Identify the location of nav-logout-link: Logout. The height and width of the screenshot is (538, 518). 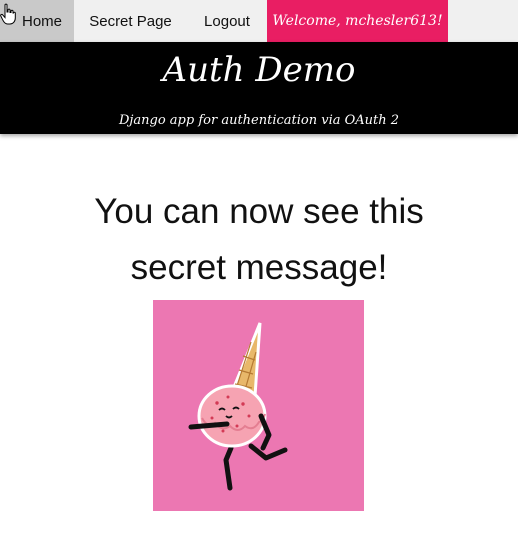
(227, 21).